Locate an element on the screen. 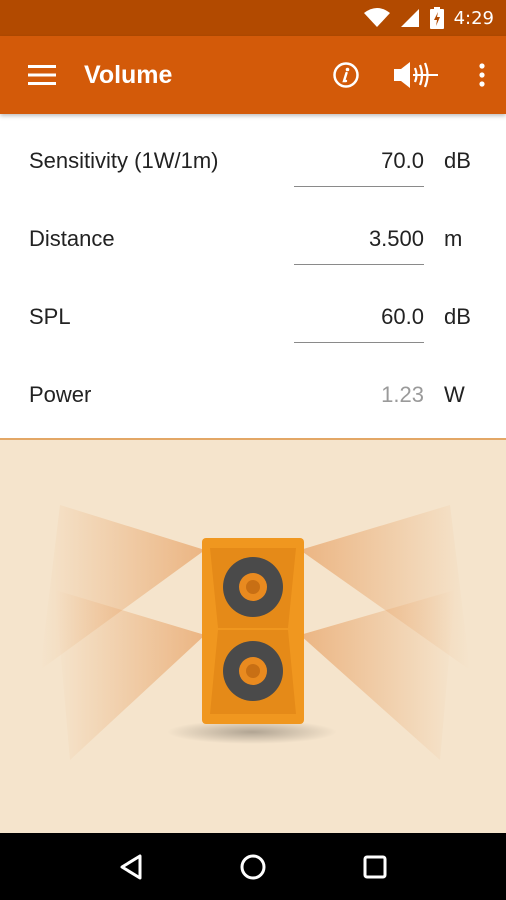 Image resolution: width=506 pixels, height=900 pixels. sensitivity-row: Sensitivity (1W/1m) 70.0 dB is located at coordinates (253, 161).